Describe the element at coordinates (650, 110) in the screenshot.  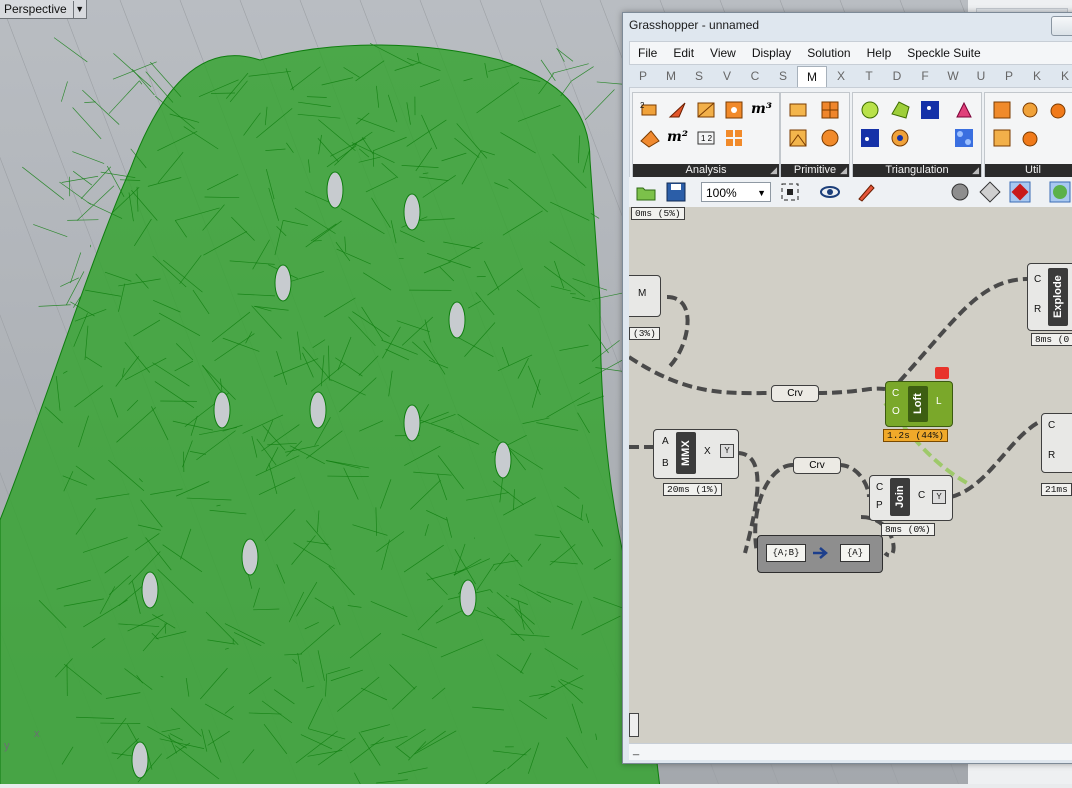
I see `mesh-area-icon: 2` at that location.